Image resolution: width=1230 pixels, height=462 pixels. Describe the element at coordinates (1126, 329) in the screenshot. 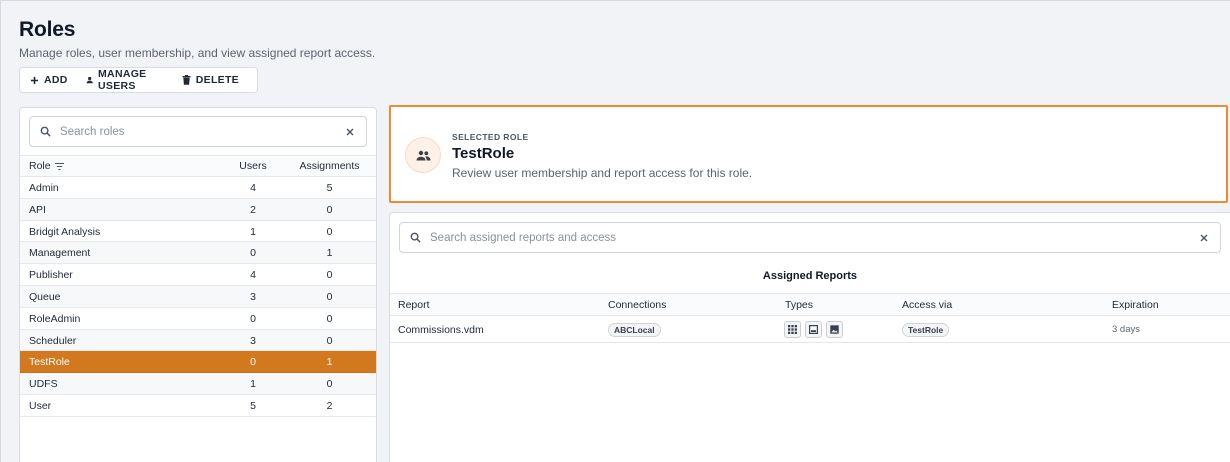

I see `expiration-value: 3 days` at that location.